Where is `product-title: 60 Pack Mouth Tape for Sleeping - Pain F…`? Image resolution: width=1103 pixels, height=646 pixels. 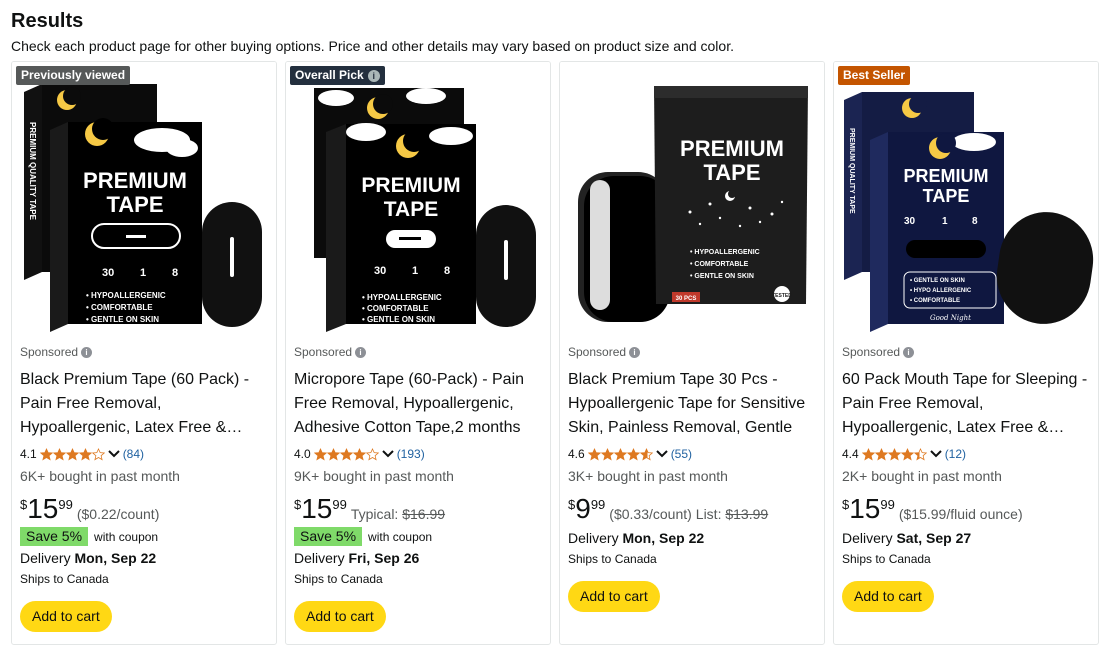
product-title: 60 Pack Mouth Tape for Sleeping - Pain F… is located at coordinates (966, 404).